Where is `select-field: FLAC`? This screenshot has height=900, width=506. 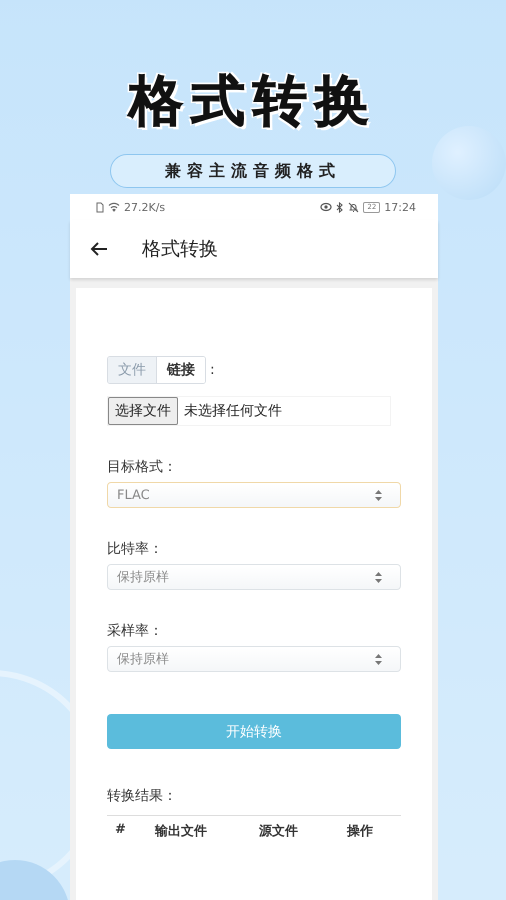
select-field: FLAC is located at coordinates (254, 495).